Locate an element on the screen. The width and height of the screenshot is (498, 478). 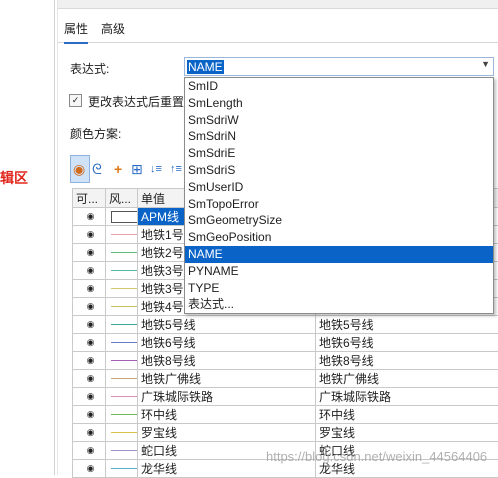
tab-properties: 属性 is located at coordinates (76, 32).